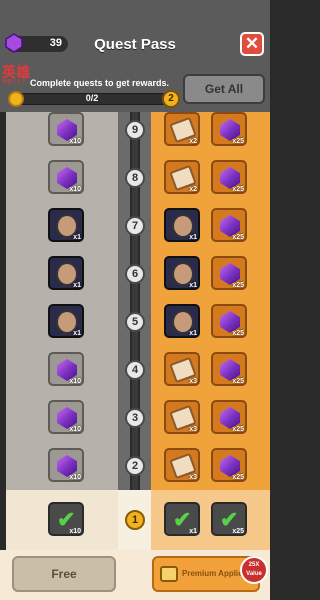  What do you see at coordinates (254, 570) in the screenshot?
I see `value-badge: 25X Value` at bounding box center [254, 570].